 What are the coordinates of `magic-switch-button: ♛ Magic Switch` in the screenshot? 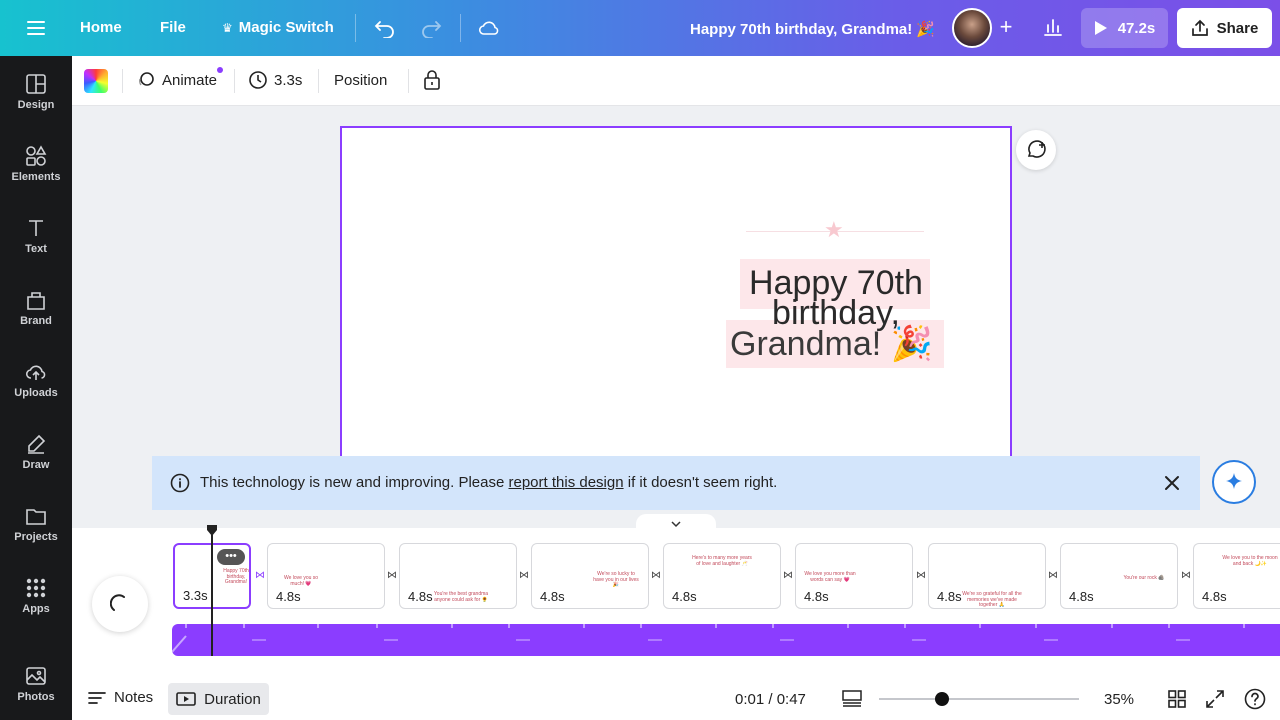 It's located at (278, 27).